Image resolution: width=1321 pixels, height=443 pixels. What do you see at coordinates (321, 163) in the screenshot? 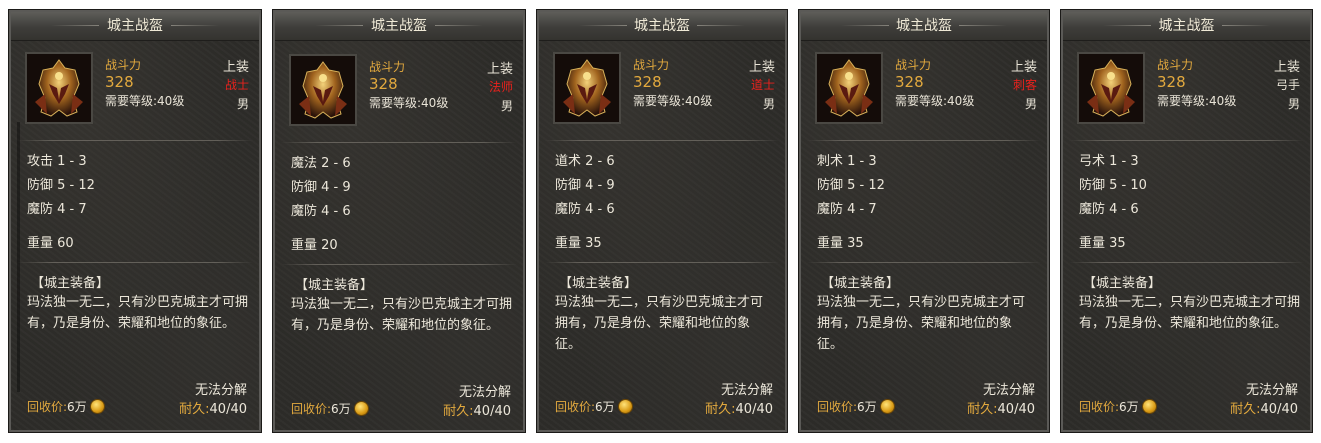
I see `attr-magic: 魔法 2 - 6` at bounding box center [321, 163].